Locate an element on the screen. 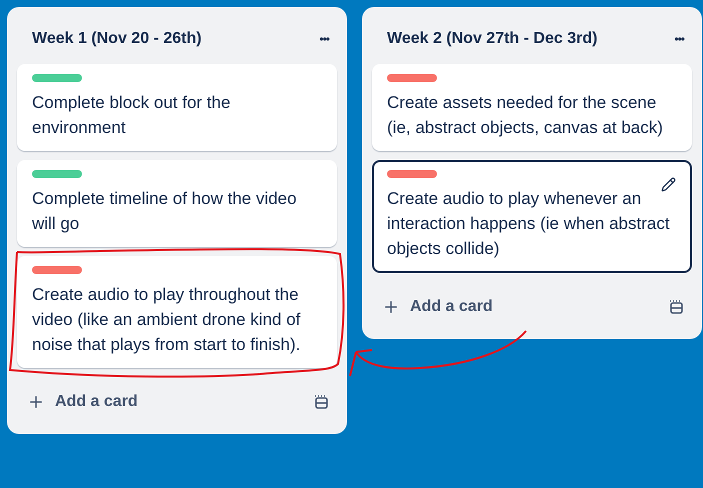  task-card: Complete timeline of how the video will go is located at coordinates (177, 203).